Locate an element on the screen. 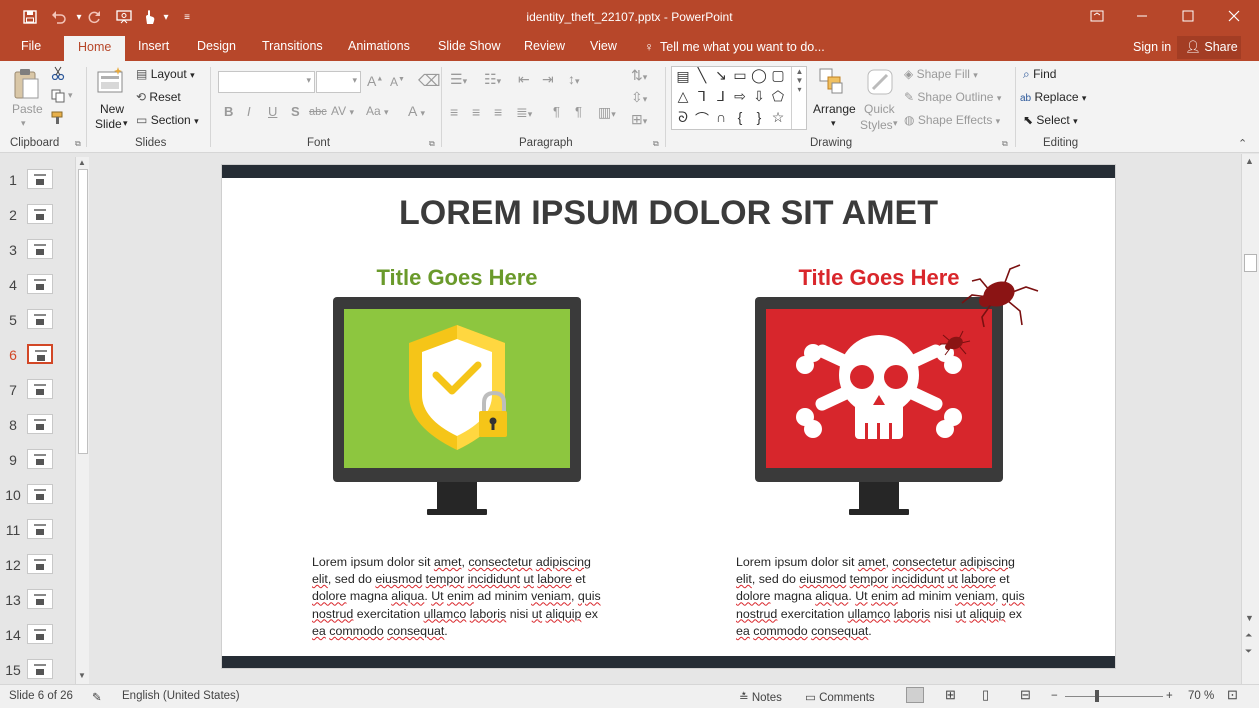 The image size is (1259, 708). star-shape-icon: ☆ is located at coordinates (778, 117).